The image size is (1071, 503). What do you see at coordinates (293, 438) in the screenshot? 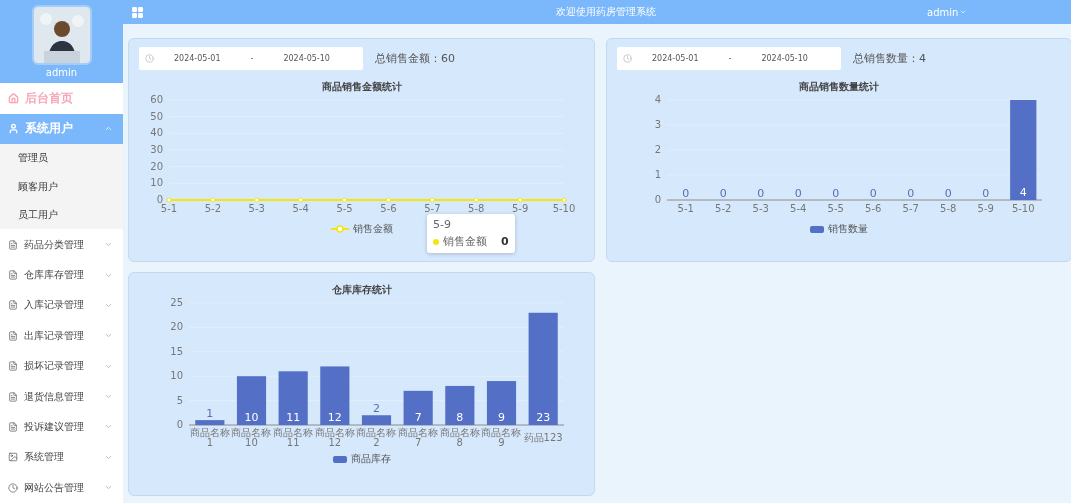
I see `axis-label: 商品名称11` at bounding box center [293, 438].